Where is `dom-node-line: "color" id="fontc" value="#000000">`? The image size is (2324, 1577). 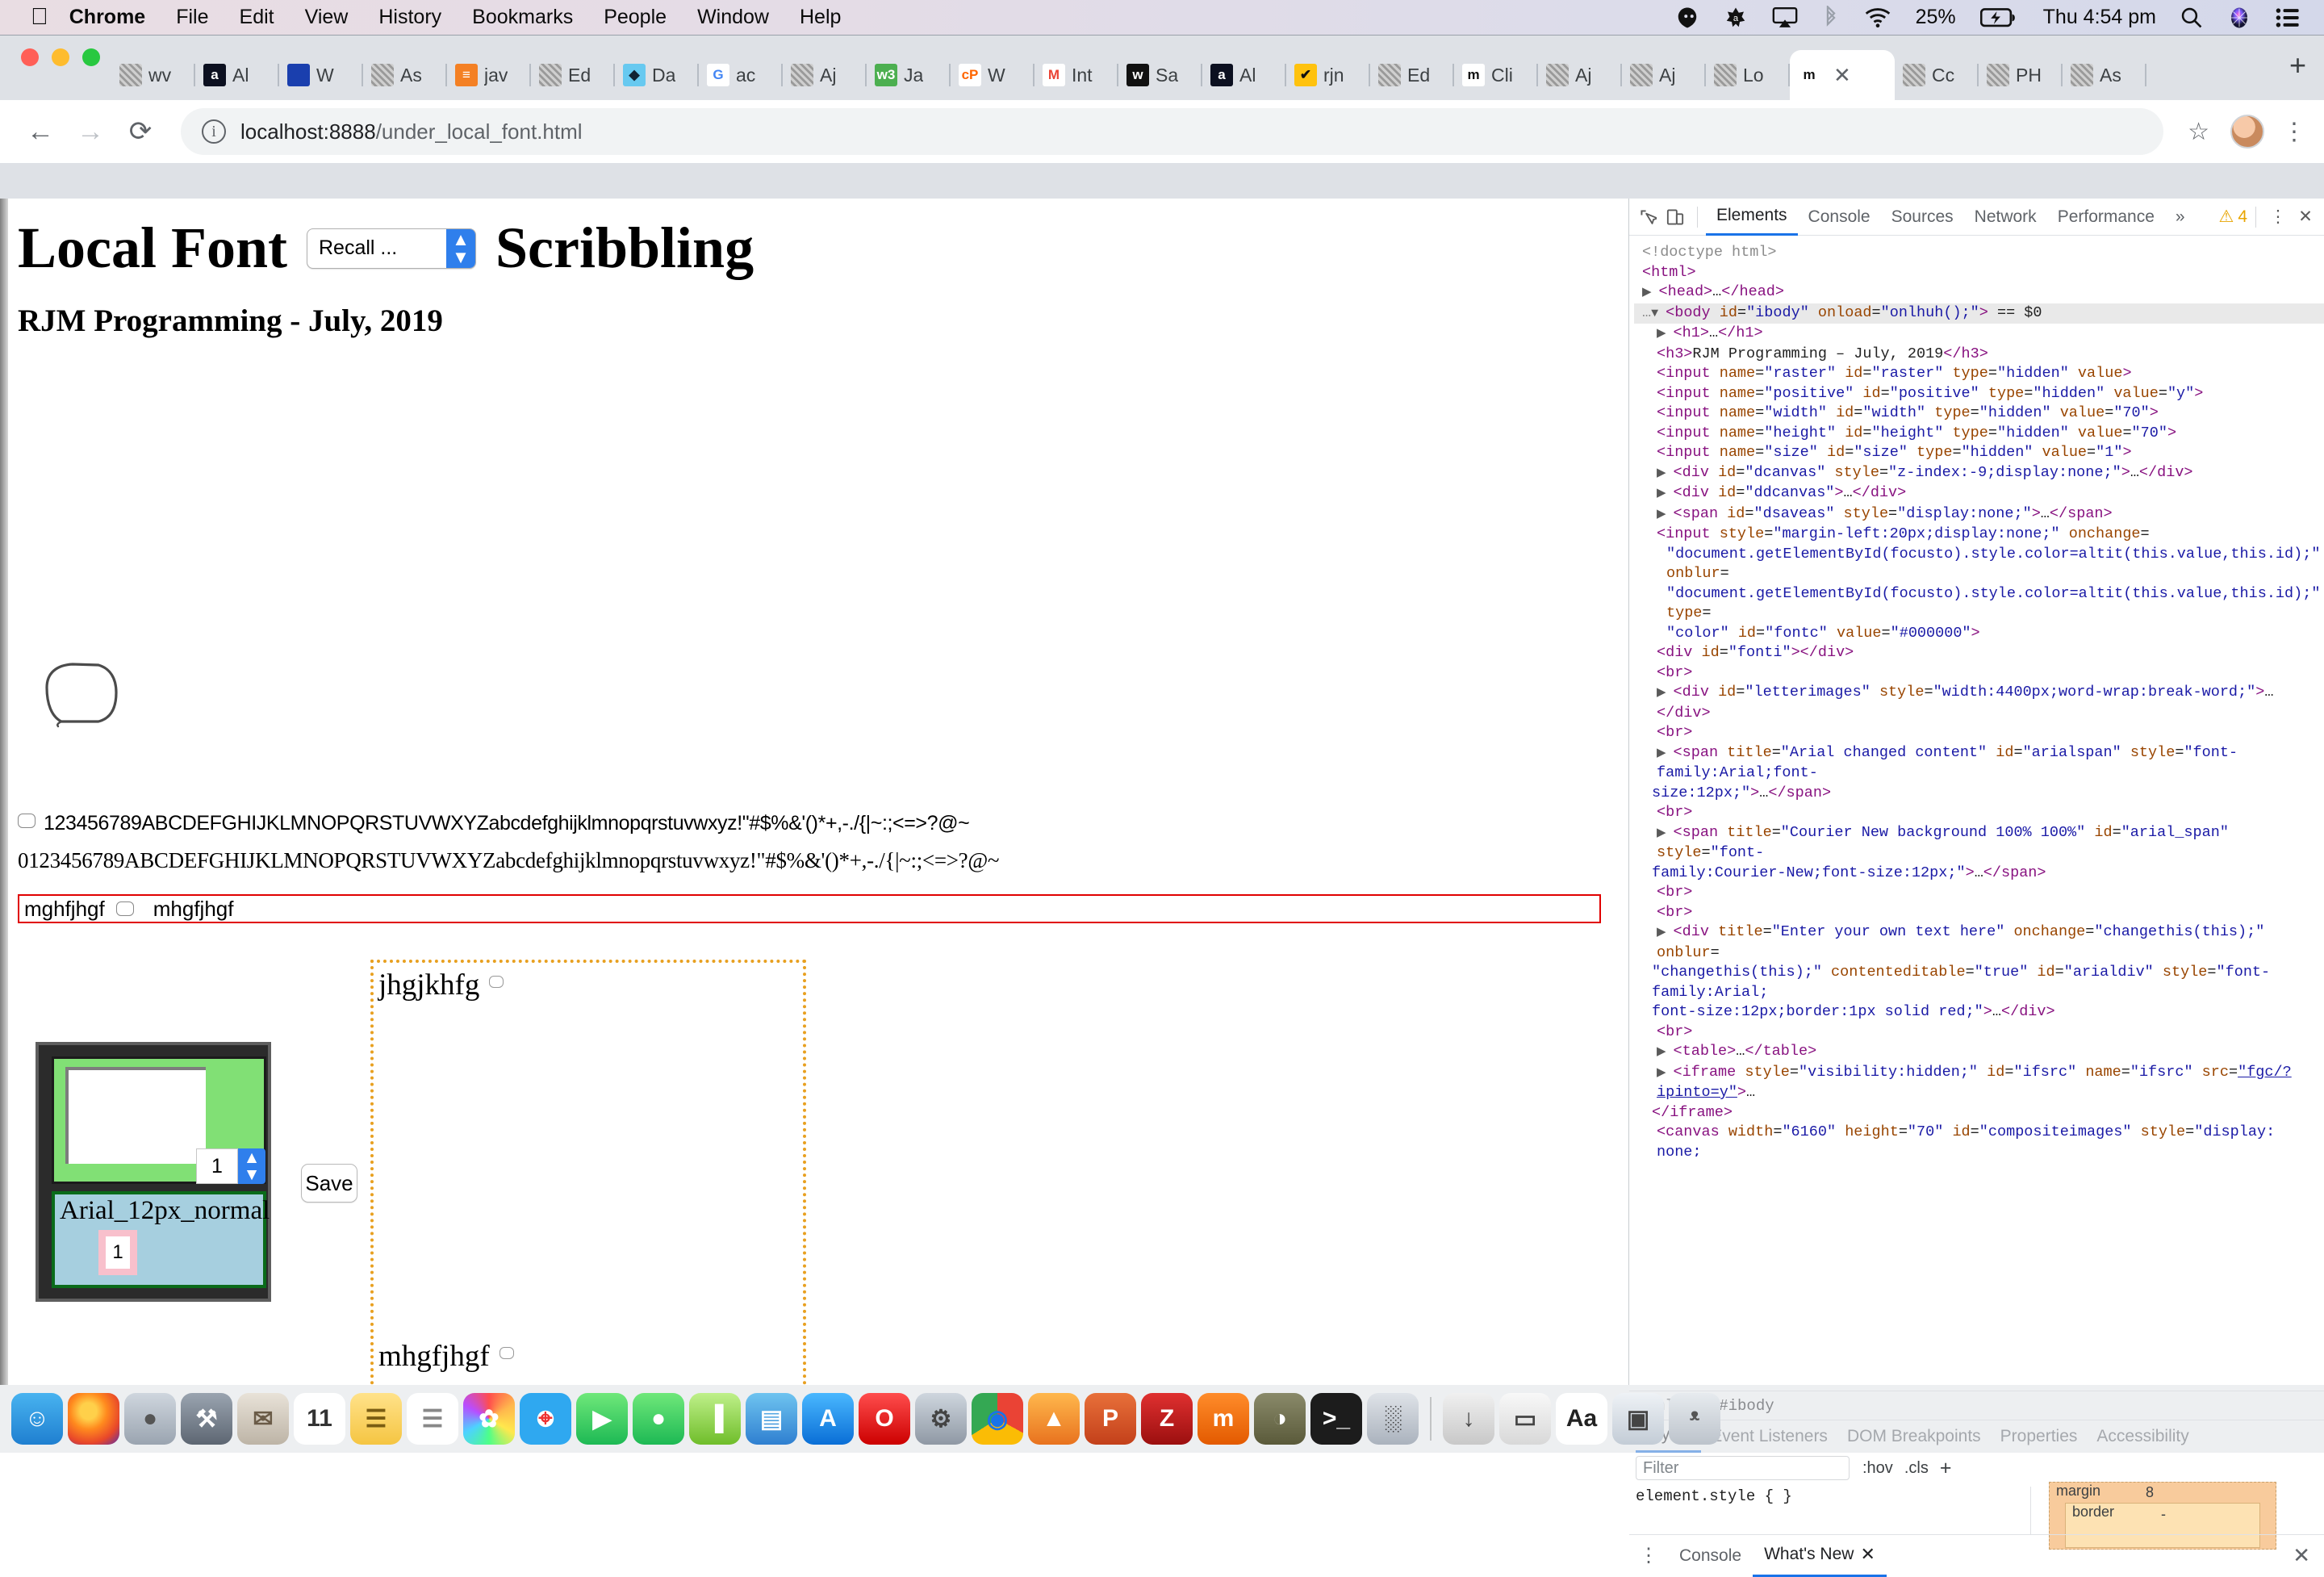
dom-node-line: "color" id="fontc" value="#000000"> is located at coordinates (1979, 634).